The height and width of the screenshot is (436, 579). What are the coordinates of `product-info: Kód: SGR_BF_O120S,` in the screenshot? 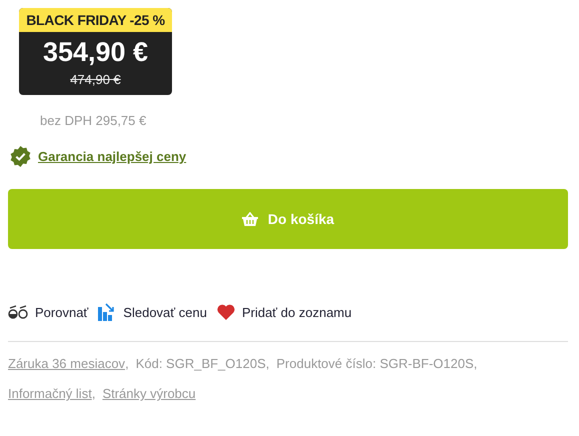 It's located at (203, 364).